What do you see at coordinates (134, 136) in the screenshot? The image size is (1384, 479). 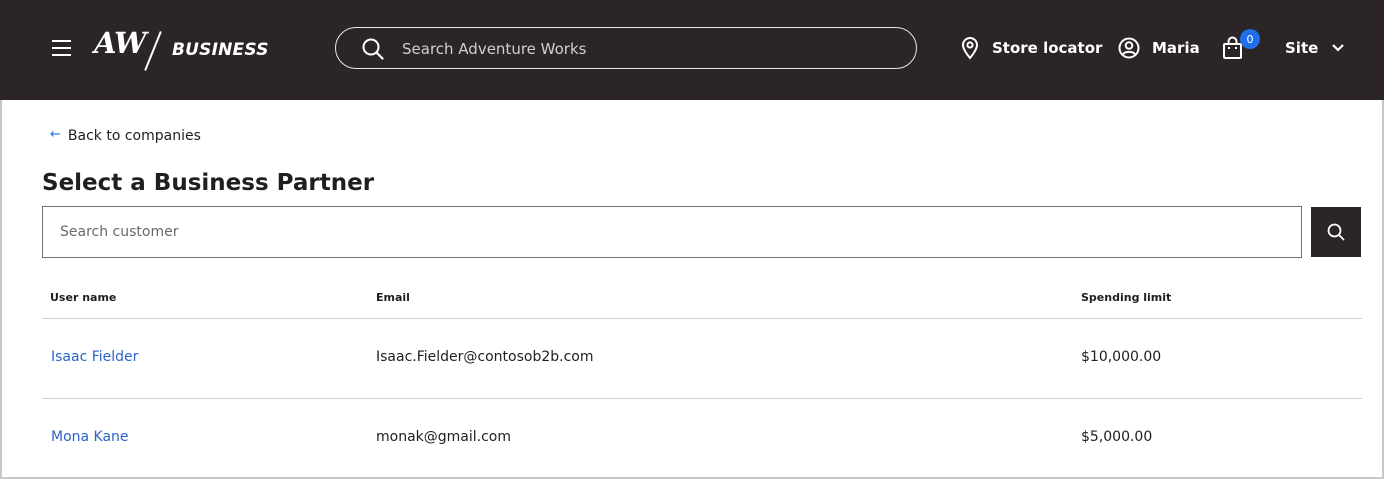 I see `back-link-label: Back to companies` at bounding box center [134, 136].